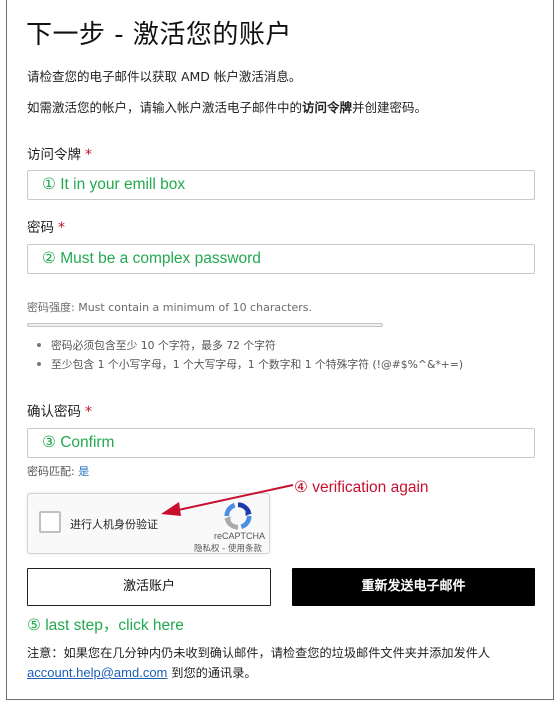 This screenshot has height=707, width=560. Describe the element at coordinates (164, 76) in the screenshot. I see `intro-line-1: 请检查您的电子邮件以获取 AMD 帐户激活消息。` at that location.